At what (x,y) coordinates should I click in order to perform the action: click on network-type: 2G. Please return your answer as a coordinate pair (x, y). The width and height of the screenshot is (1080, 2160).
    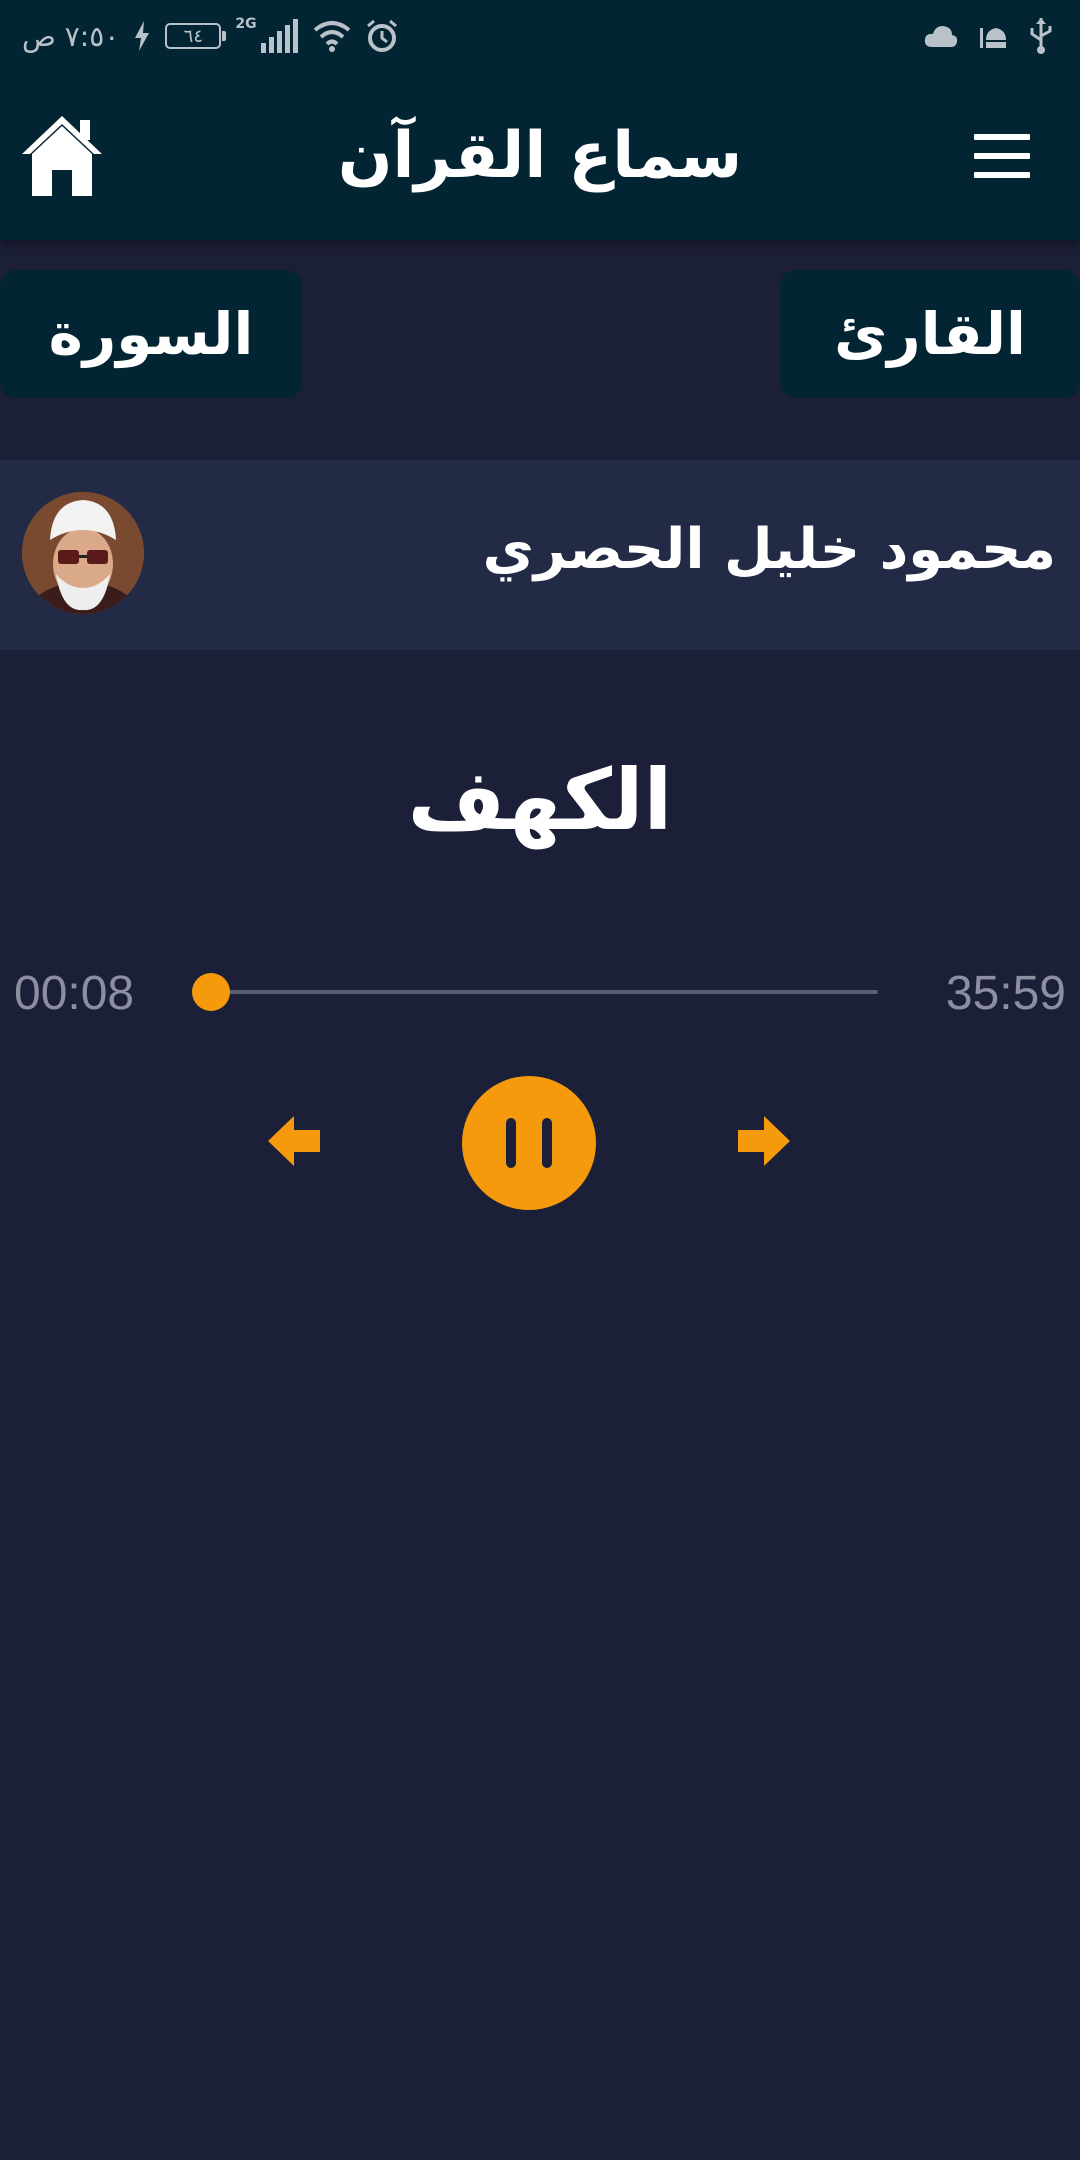
    Looking at the image, I should click on (246, 24).